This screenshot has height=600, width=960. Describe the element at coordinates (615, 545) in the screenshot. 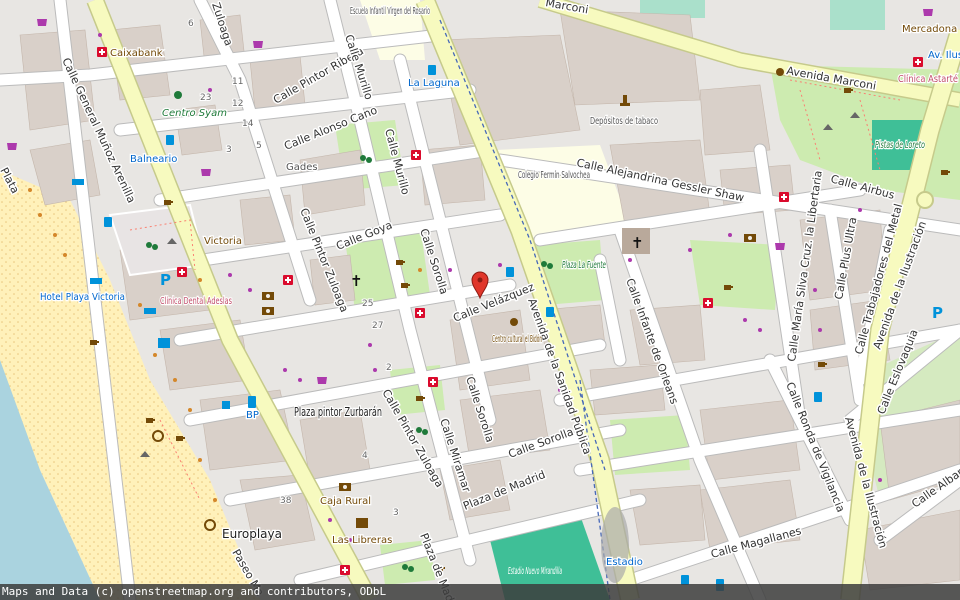

I see `tram-platform` at that location.